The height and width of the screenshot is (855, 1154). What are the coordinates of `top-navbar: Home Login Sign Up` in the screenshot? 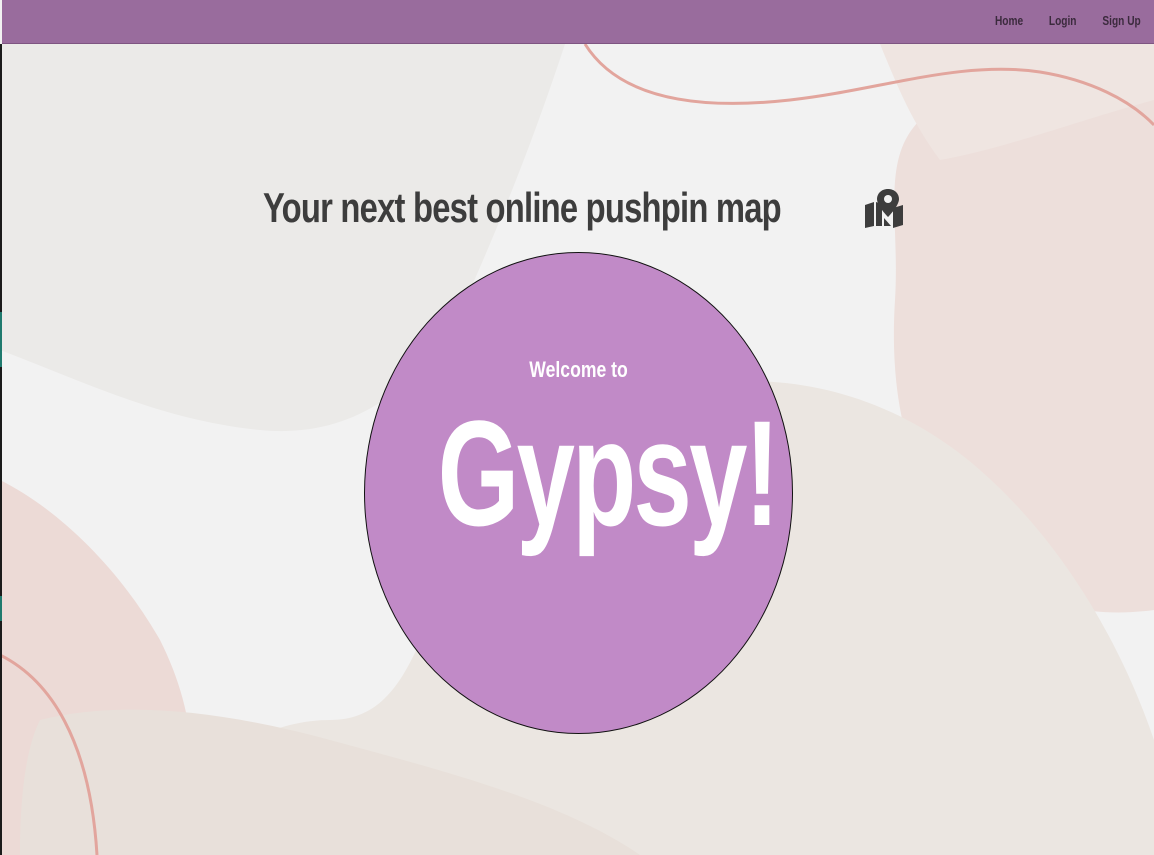 It's located at (578, 22).